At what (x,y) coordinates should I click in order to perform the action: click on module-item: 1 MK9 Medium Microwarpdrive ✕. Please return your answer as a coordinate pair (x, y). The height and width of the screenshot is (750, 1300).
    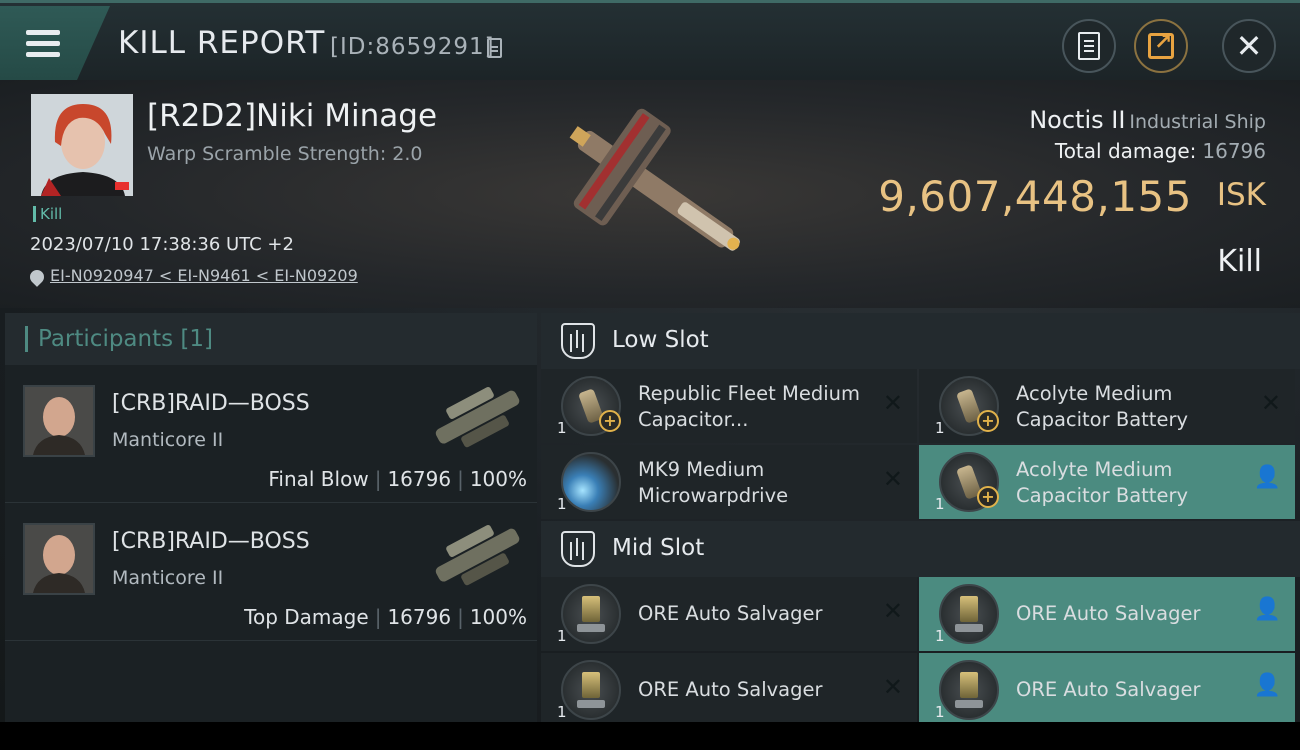
    Looking at the image, I should click on (729, 482).